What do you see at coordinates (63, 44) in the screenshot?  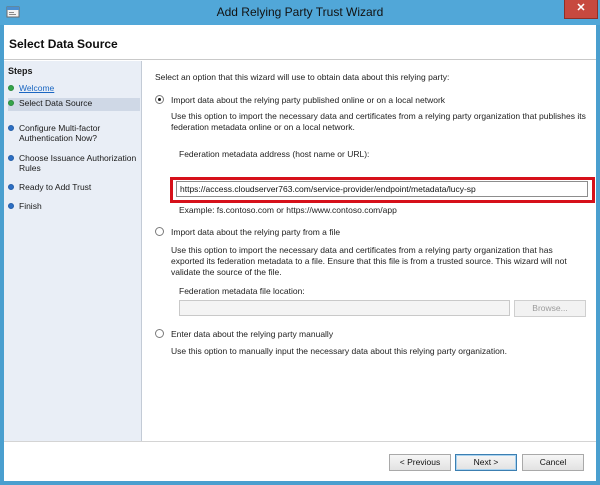 I see `page-title: Select Data Source` at bounding box center [63, 44].